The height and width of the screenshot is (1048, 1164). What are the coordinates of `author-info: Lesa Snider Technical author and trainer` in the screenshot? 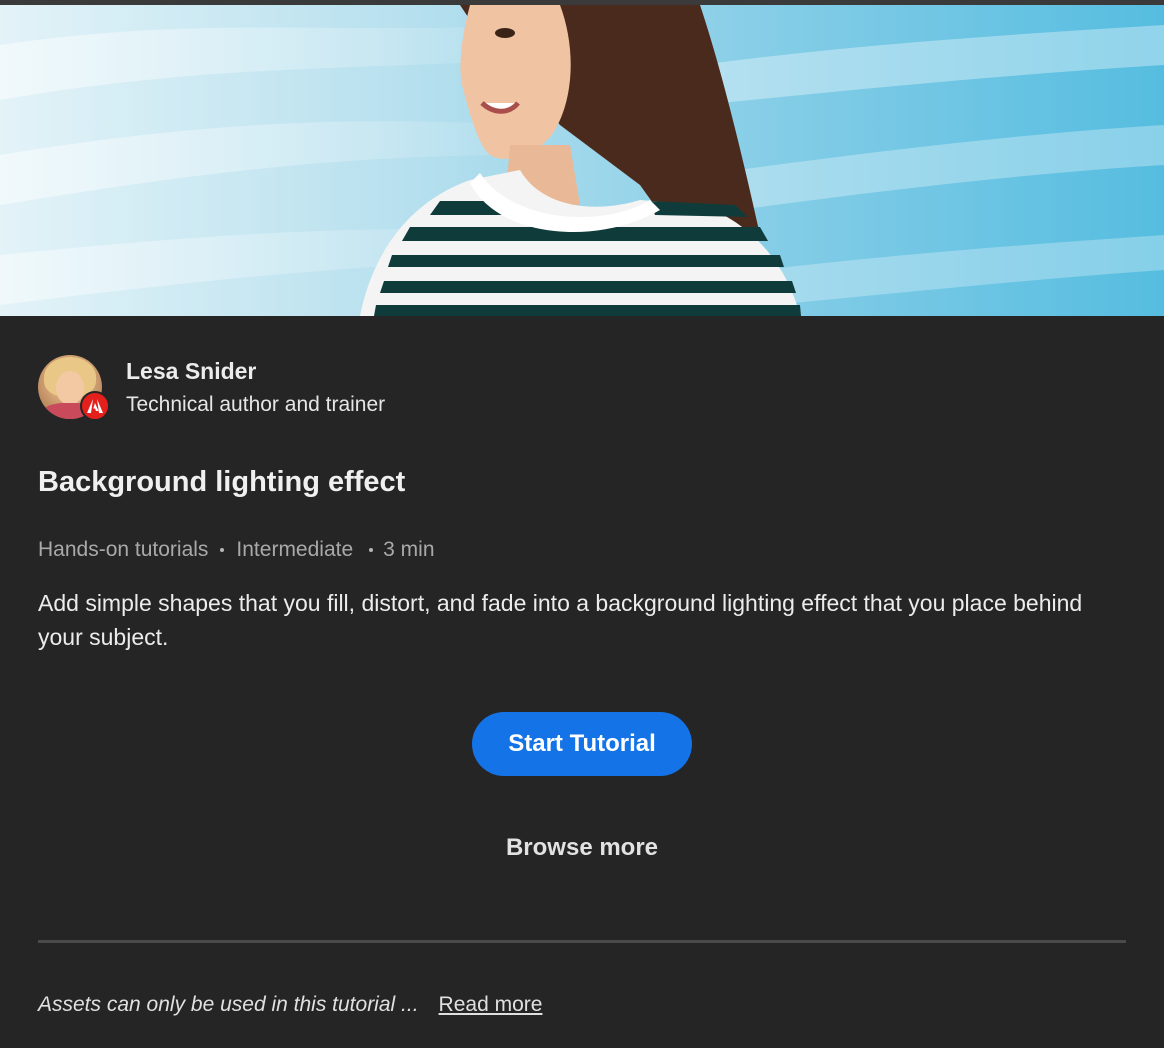 It's located at (388, 388).